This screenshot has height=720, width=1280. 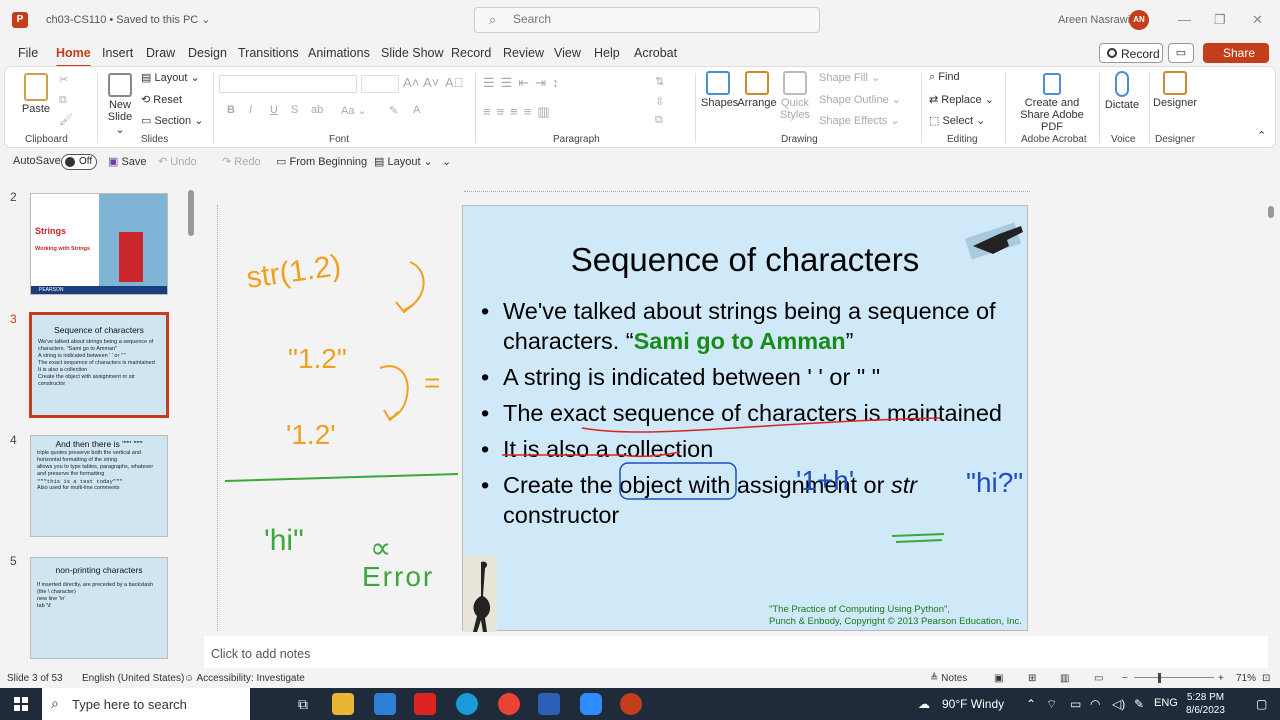 What do you see at coordinates (321, 161) in the screenshot?
I see `from-beginning-button: ▭ From Beginning` at bounding box center [321, 161].